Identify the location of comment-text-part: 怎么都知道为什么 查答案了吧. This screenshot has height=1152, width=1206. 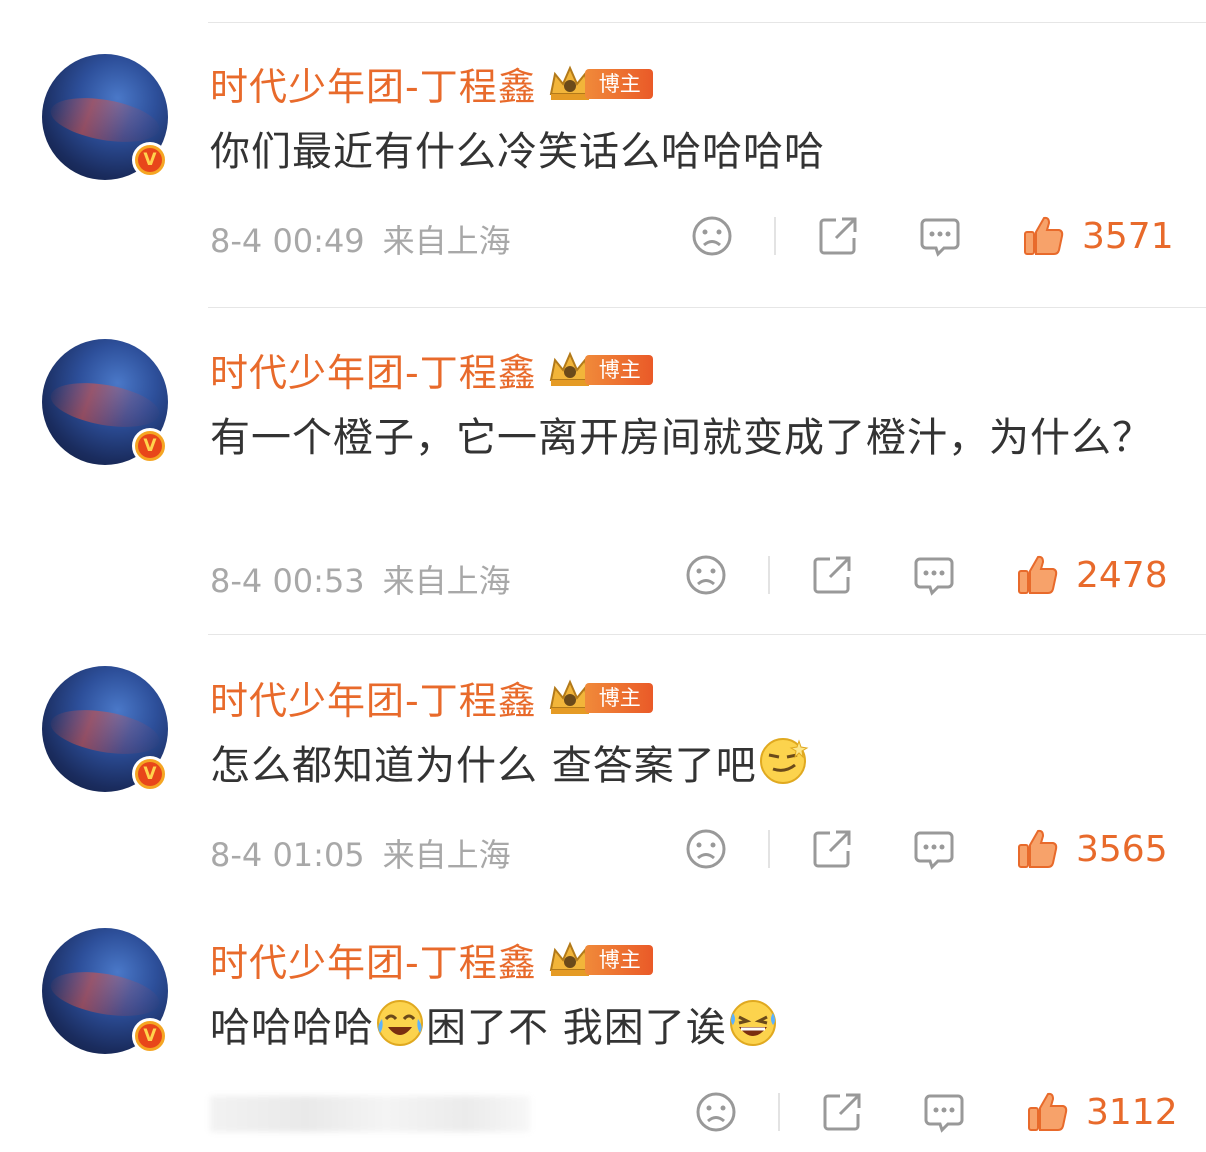
(483, 766).